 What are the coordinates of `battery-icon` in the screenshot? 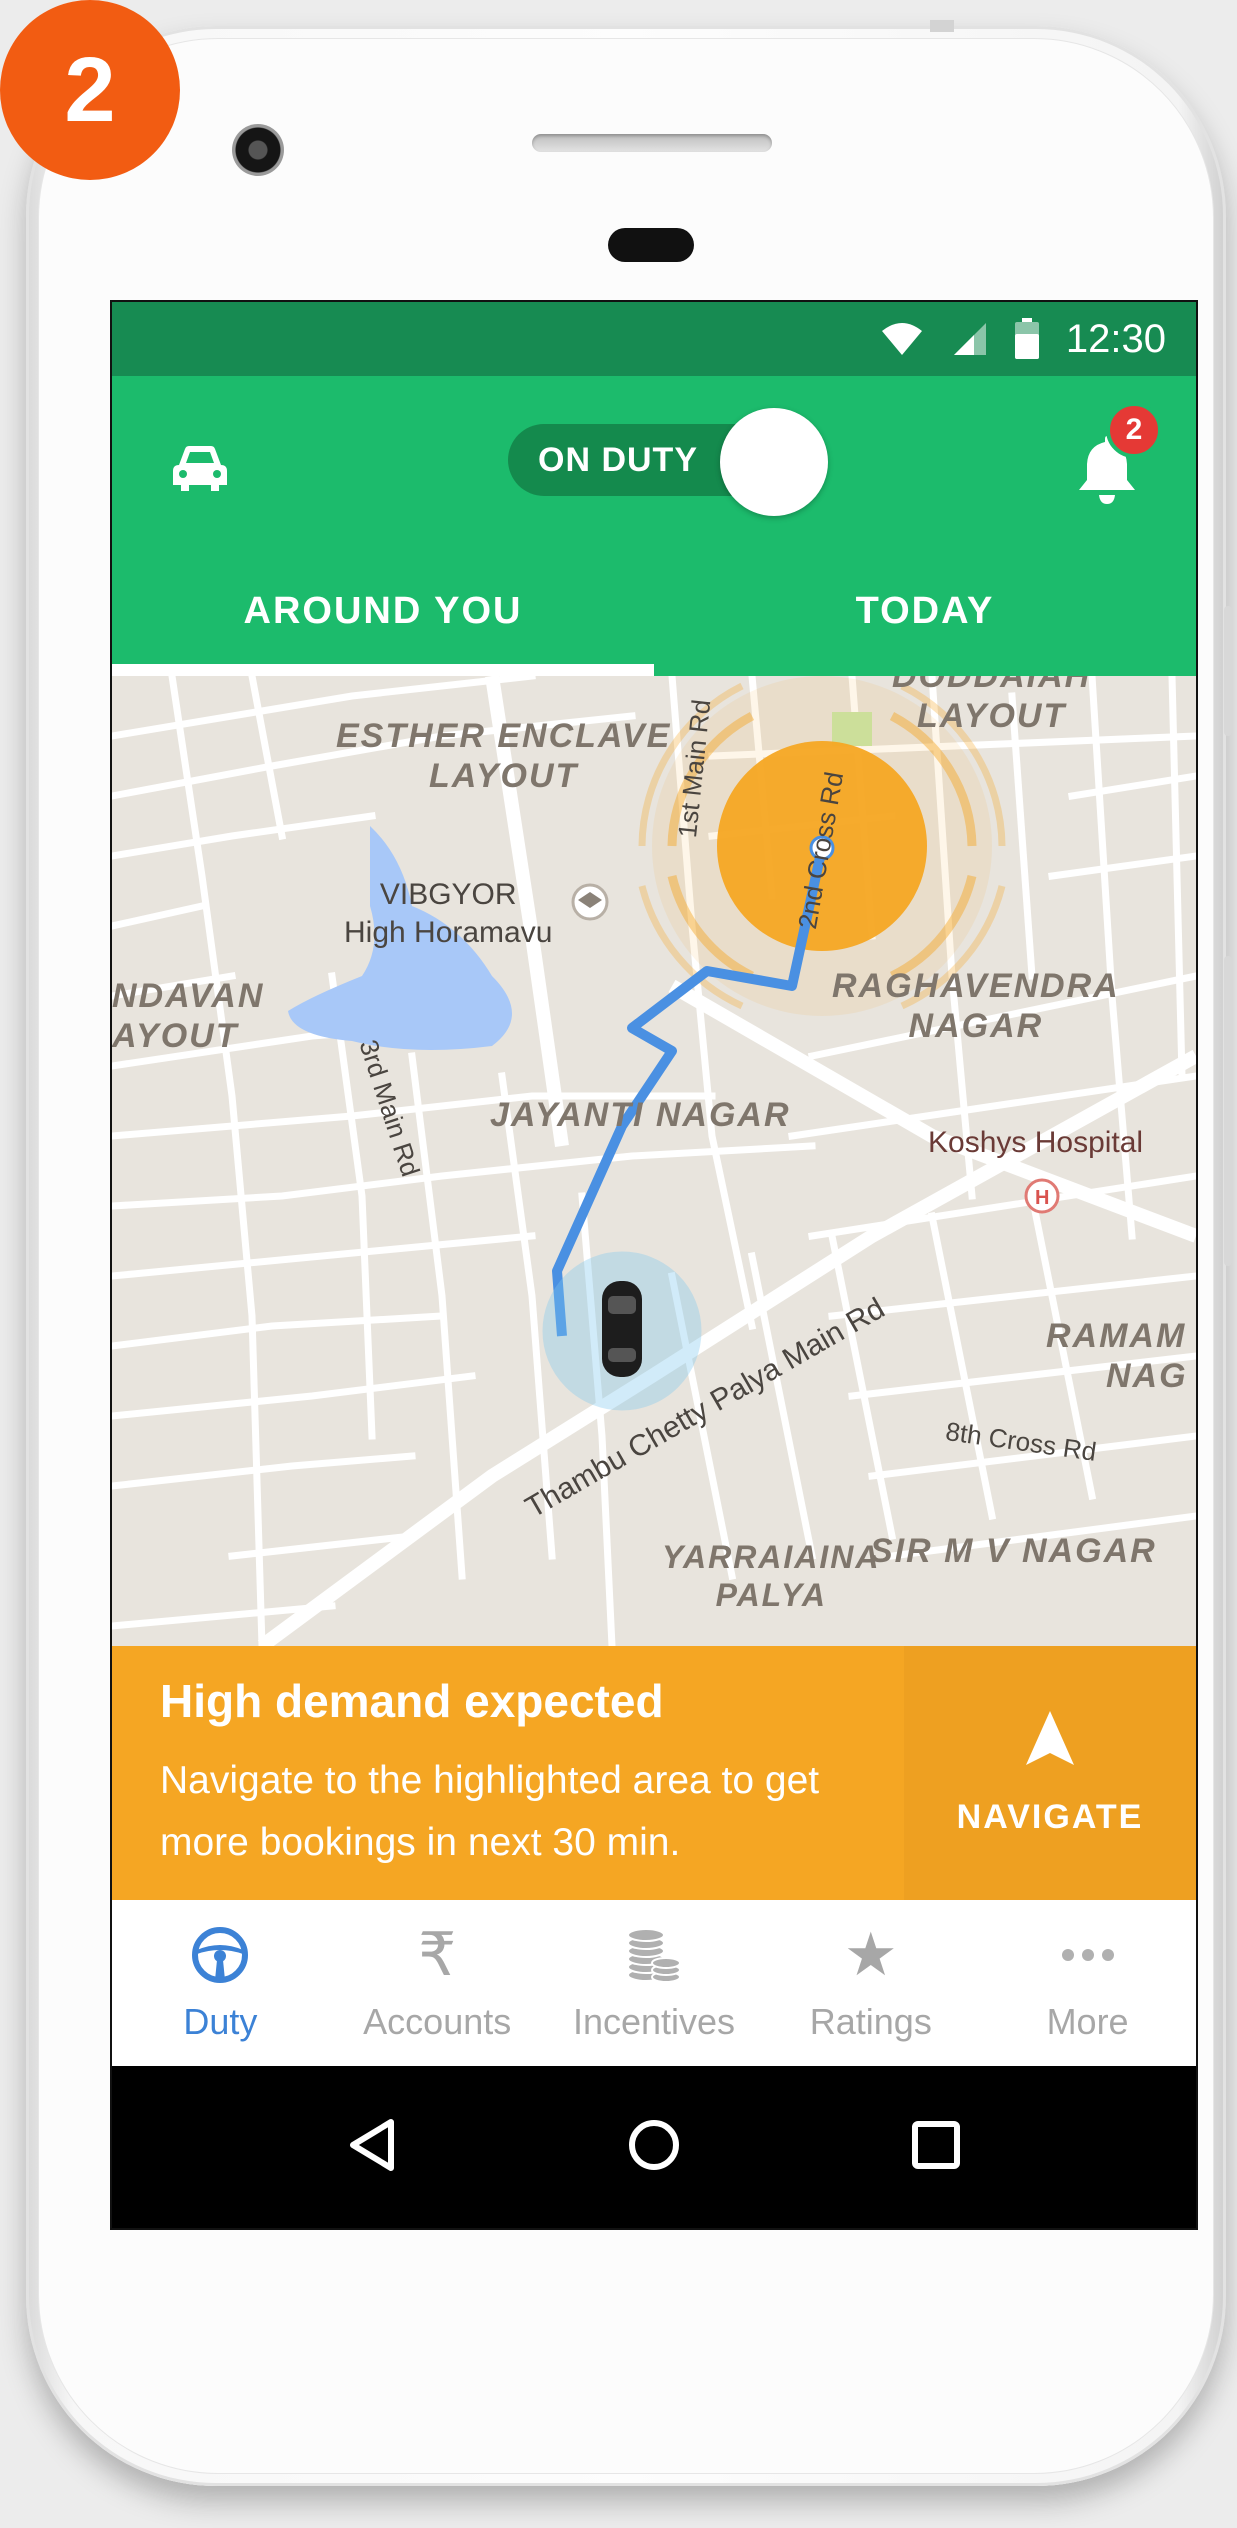 It's located at (1027, 339).